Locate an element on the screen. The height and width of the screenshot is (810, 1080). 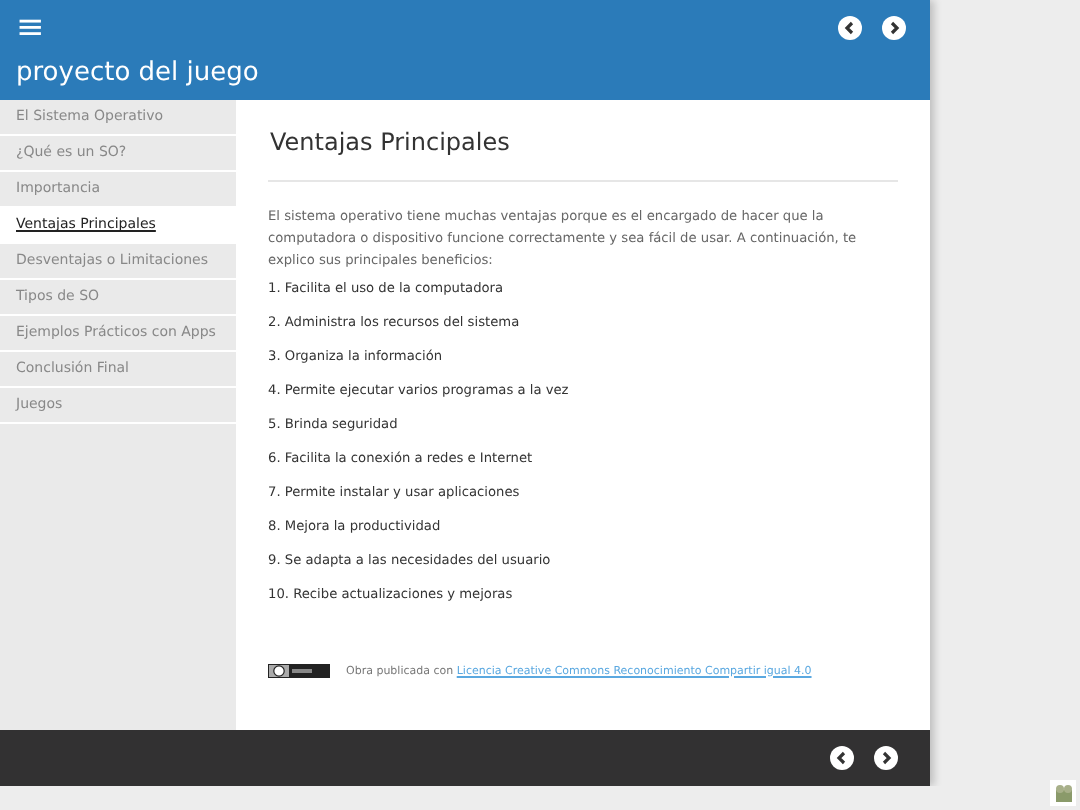
page-title: Ventajas Principales is located at coordinates (391, 142).